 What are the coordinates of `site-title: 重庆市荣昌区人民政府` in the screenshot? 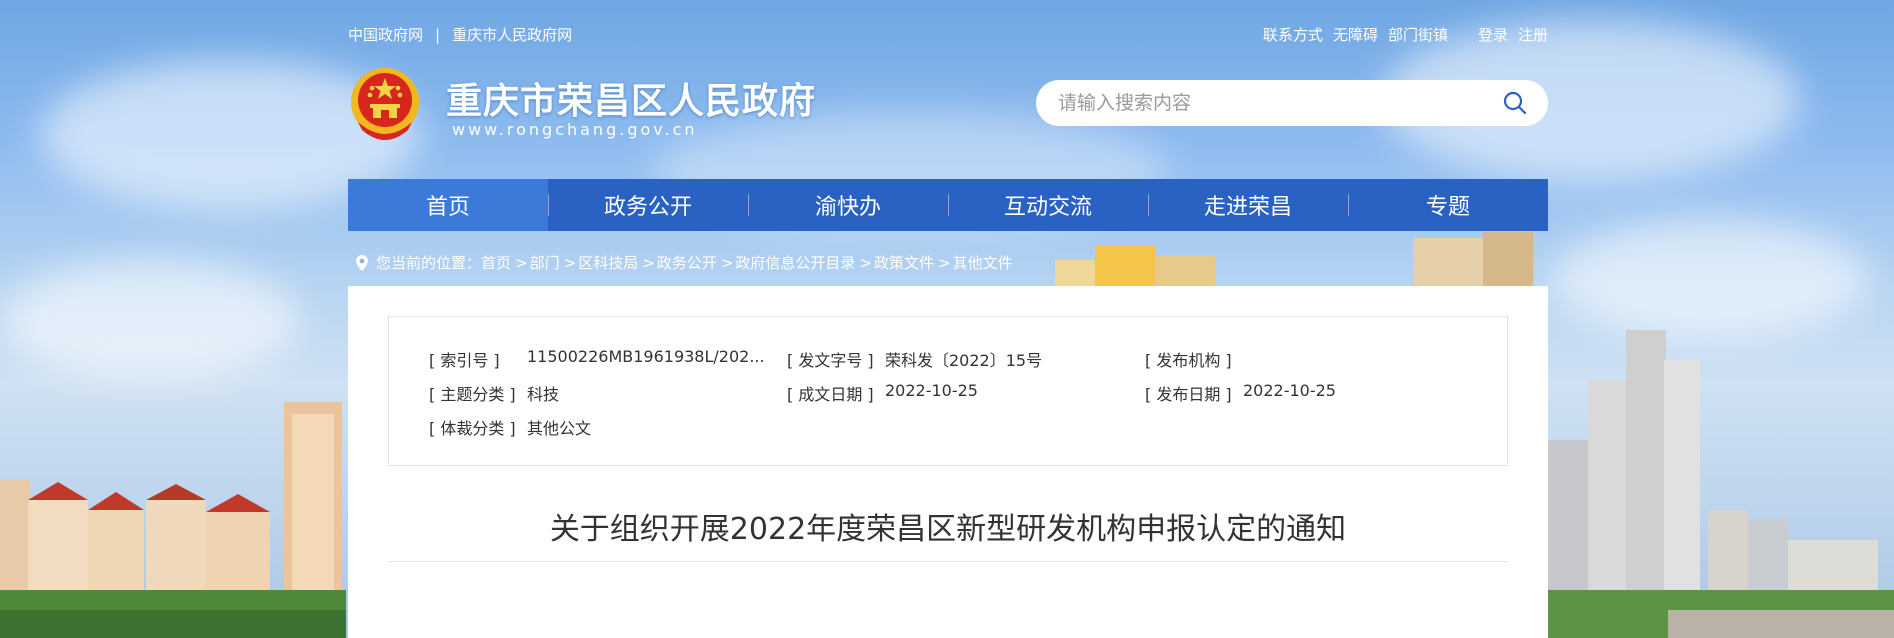 It's located at (631, 98).